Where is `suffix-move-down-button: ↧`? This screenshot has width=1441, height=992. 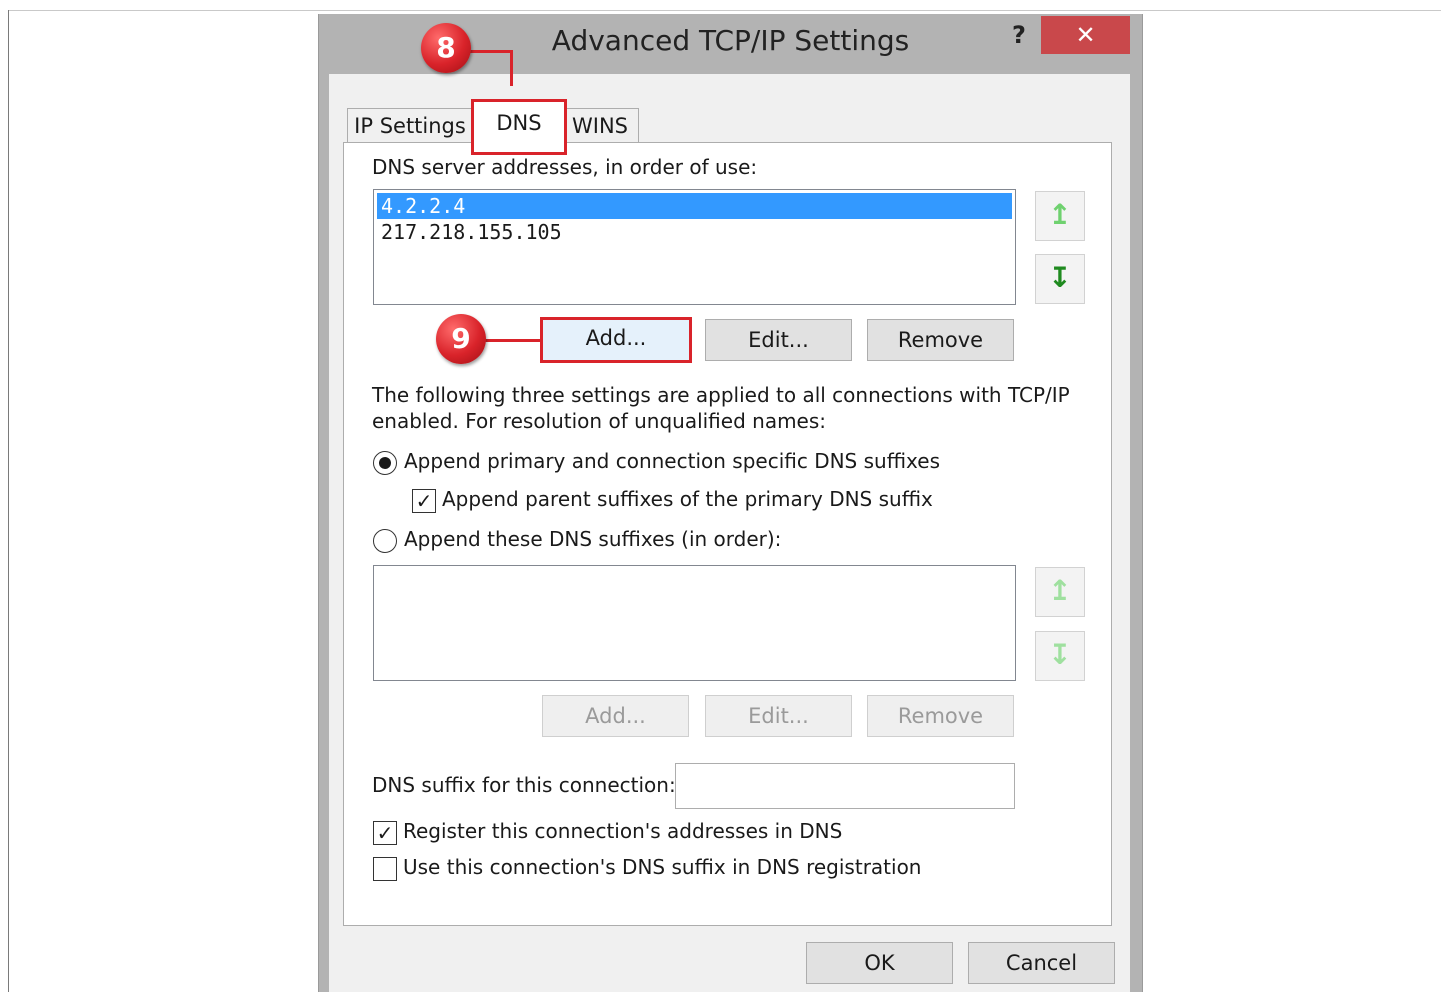 suffix-move-down-button: ↧ is located at coordinates (1060, 656).